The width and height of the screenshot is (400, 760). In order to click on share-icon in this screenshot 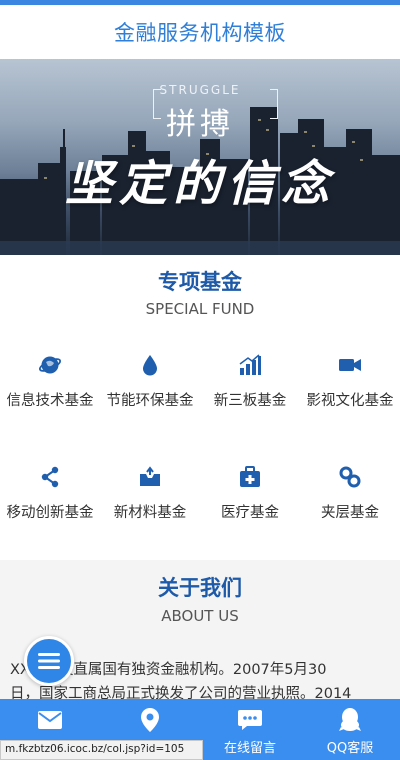, I will do `click(50, 477)`.